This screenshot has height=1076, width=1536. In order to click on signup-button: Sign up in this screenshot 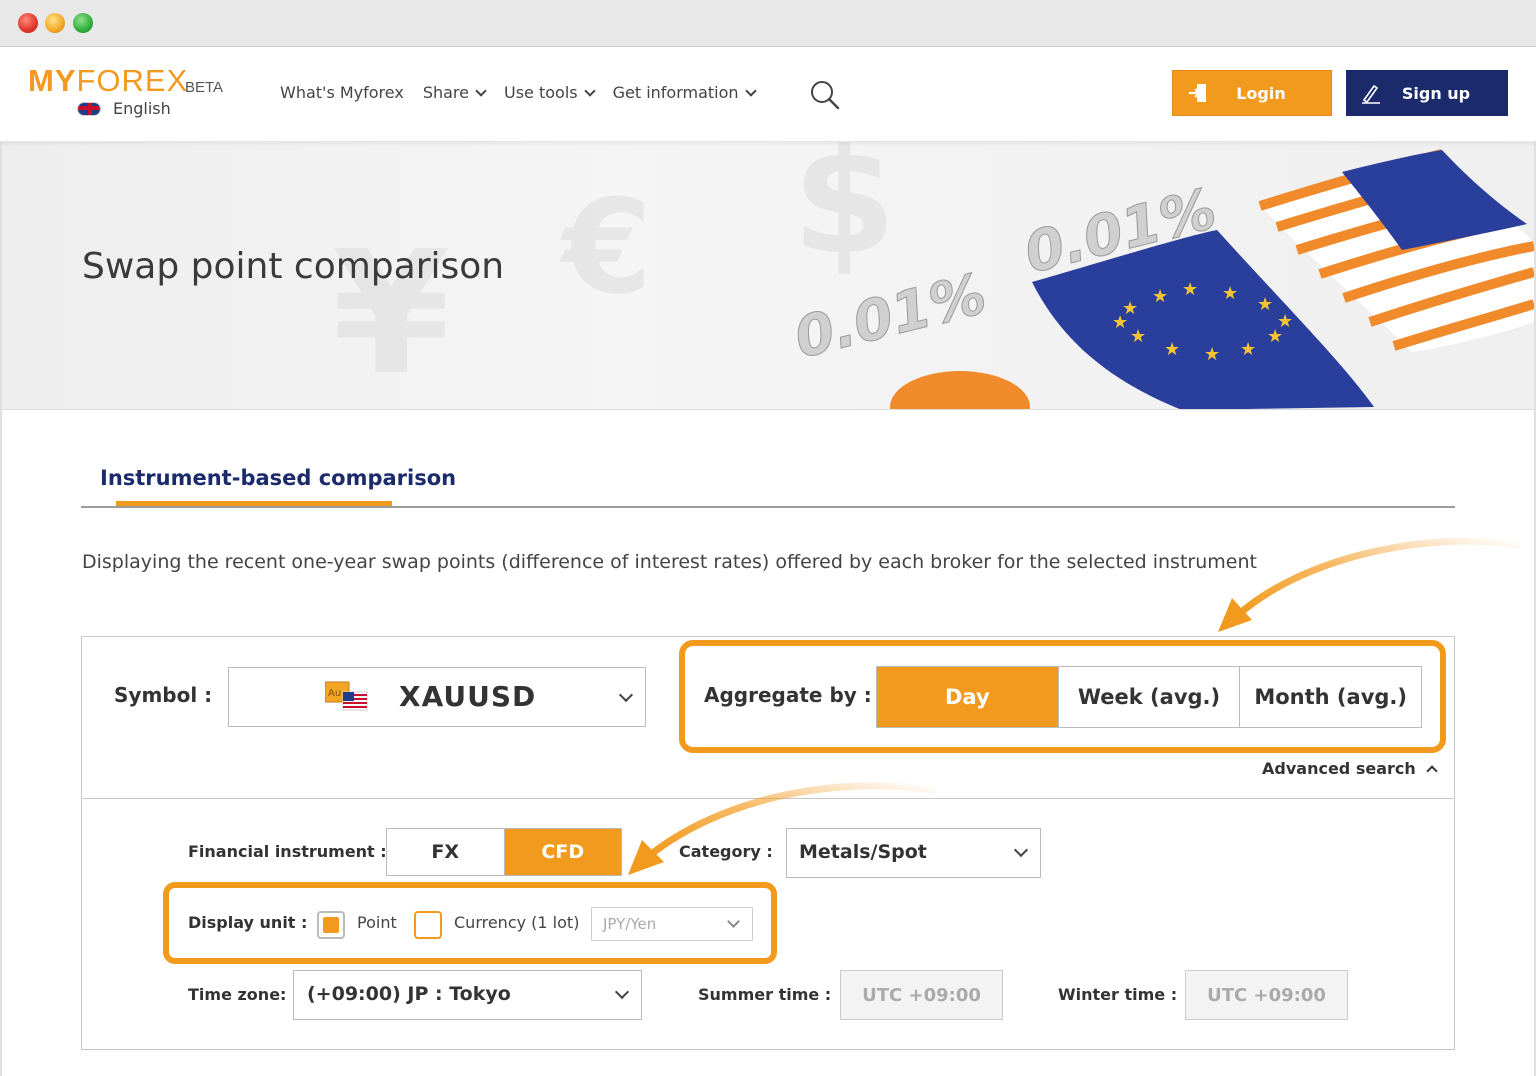, I will do `click(1427, 93)`.